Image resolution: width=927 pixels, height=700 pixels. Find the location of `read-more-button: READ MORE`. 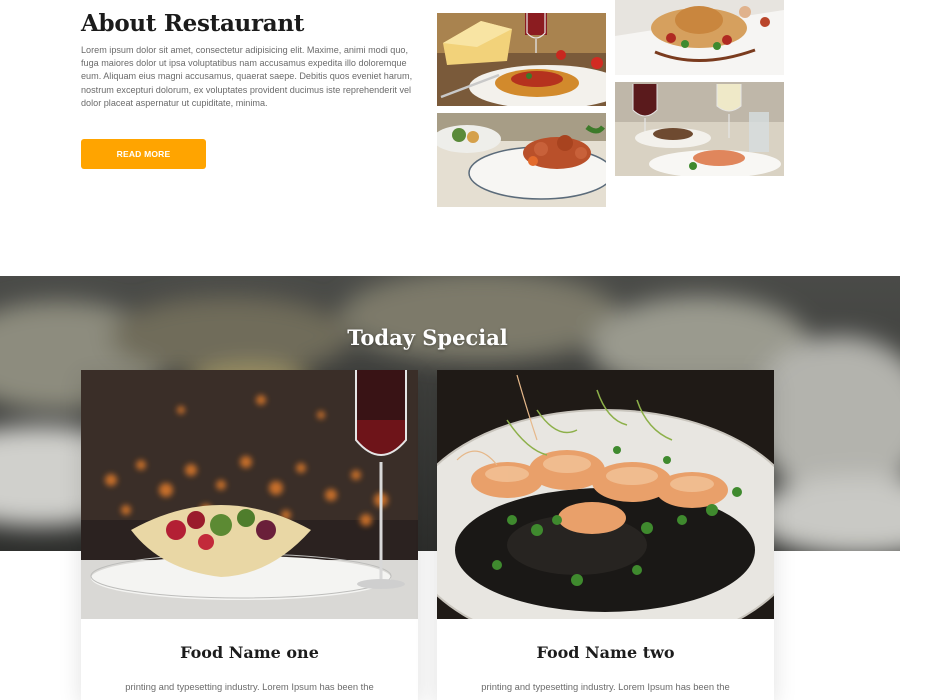

read-more-button: READ MORE is located at coordinates (143, 154).